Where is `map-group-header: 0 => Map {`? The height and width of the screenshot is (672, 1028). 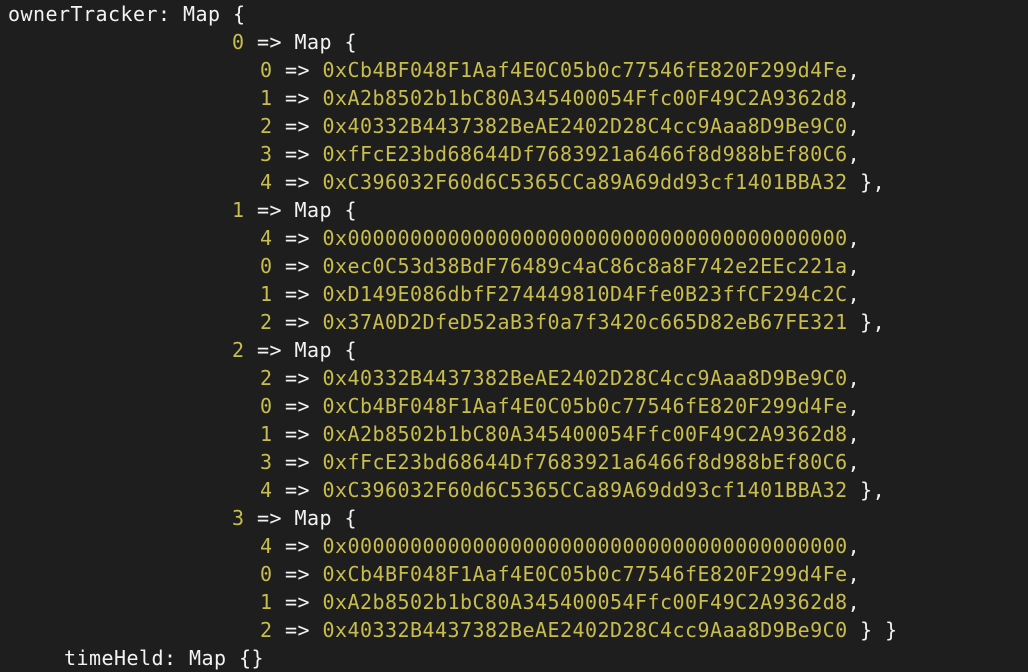 map-group-header: 0 => Map { is located at coordinates (294, 42).